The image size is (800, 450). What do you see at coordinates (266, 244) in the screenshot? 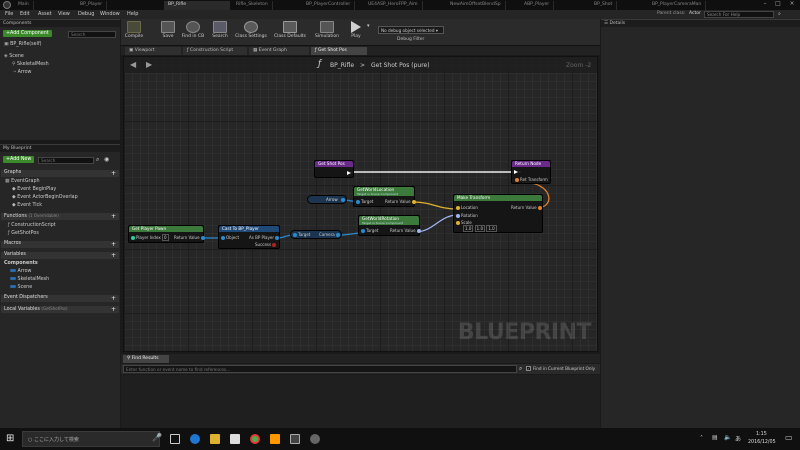
I see `cast-success-pin: Success` at bounding box center [266, 244].